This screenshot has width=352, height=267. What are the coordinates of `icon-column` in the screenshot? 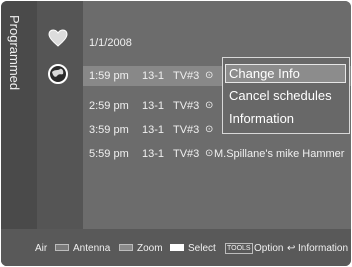 It's located at (60, 133).